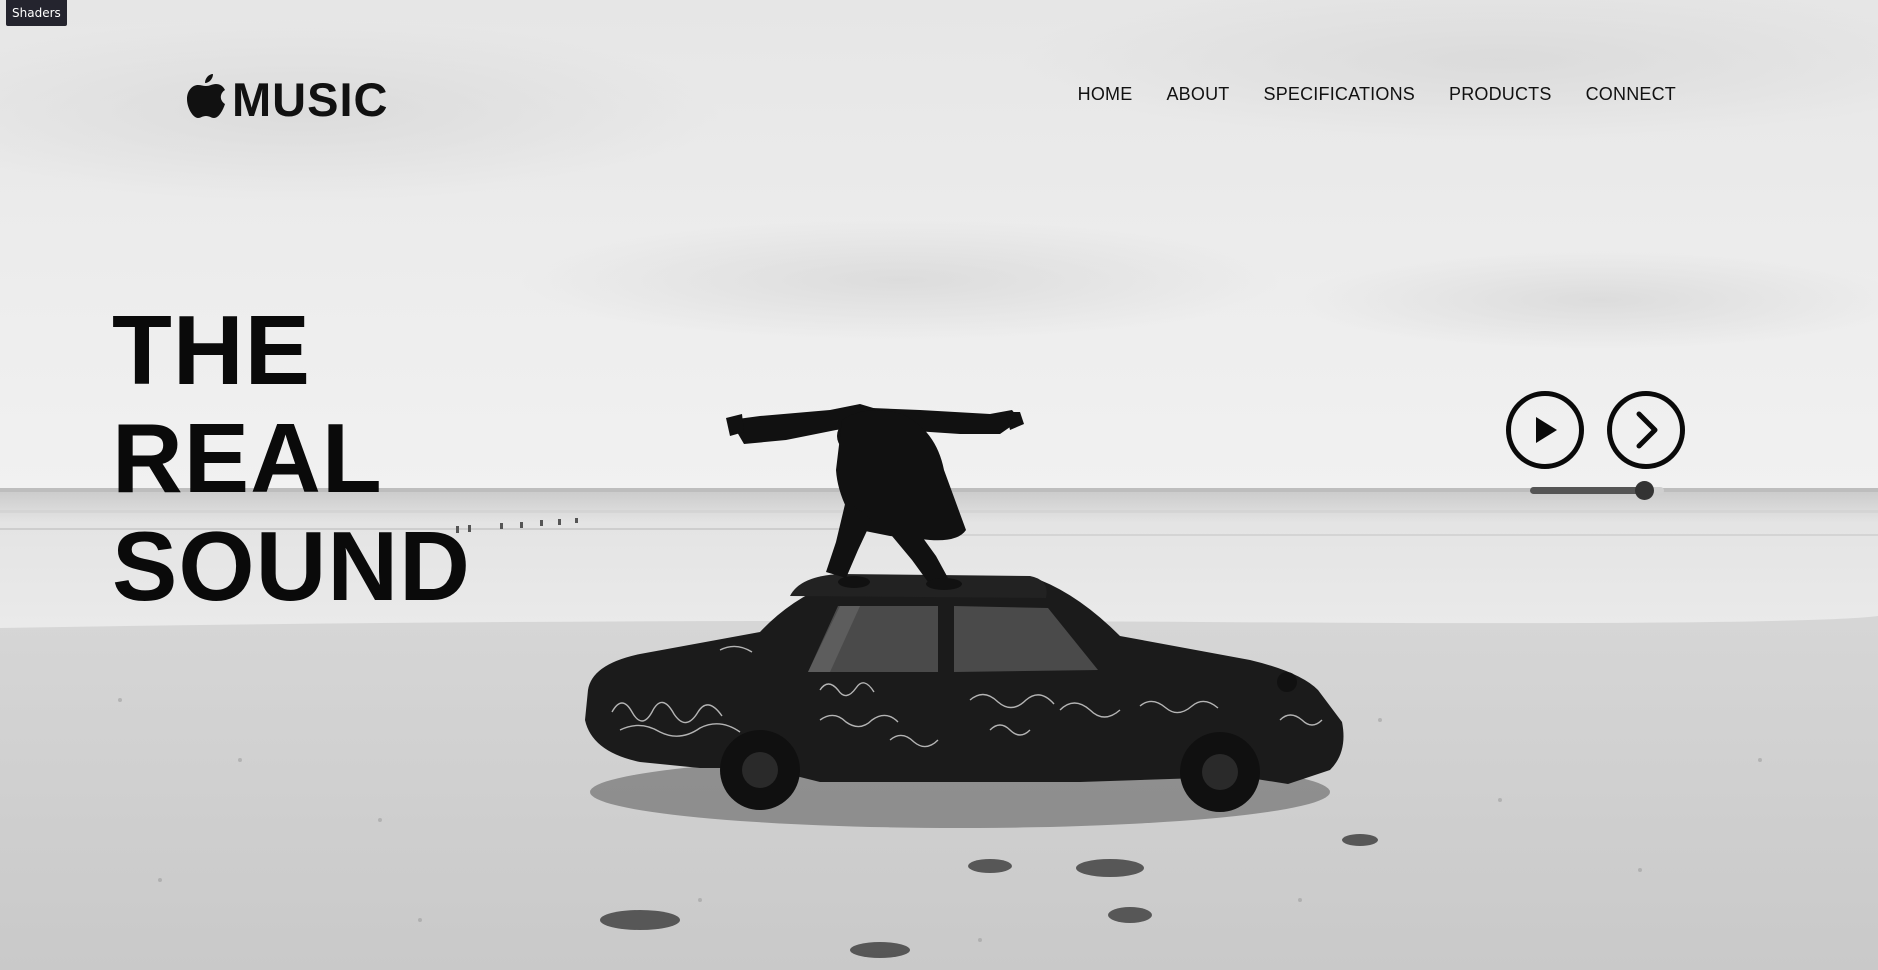 The height and width of the screenshot is (970, 1878). What do you see at coordinates (291, 566) in the screenshot?
I see `hero-title-line: SOUND` at bounding box center [291, 566].